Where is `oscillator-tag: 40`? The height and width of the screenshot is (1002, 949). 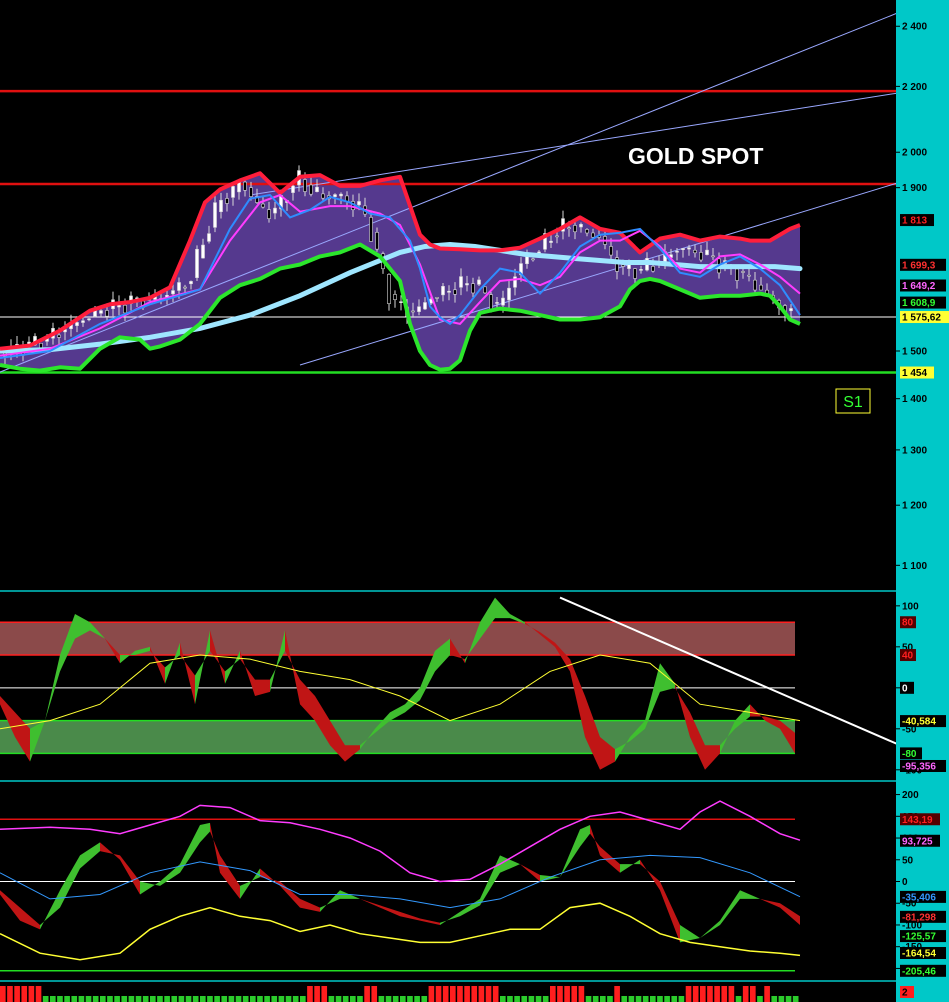 oscillator-tag: 40 is located at coordinates (908, 656).